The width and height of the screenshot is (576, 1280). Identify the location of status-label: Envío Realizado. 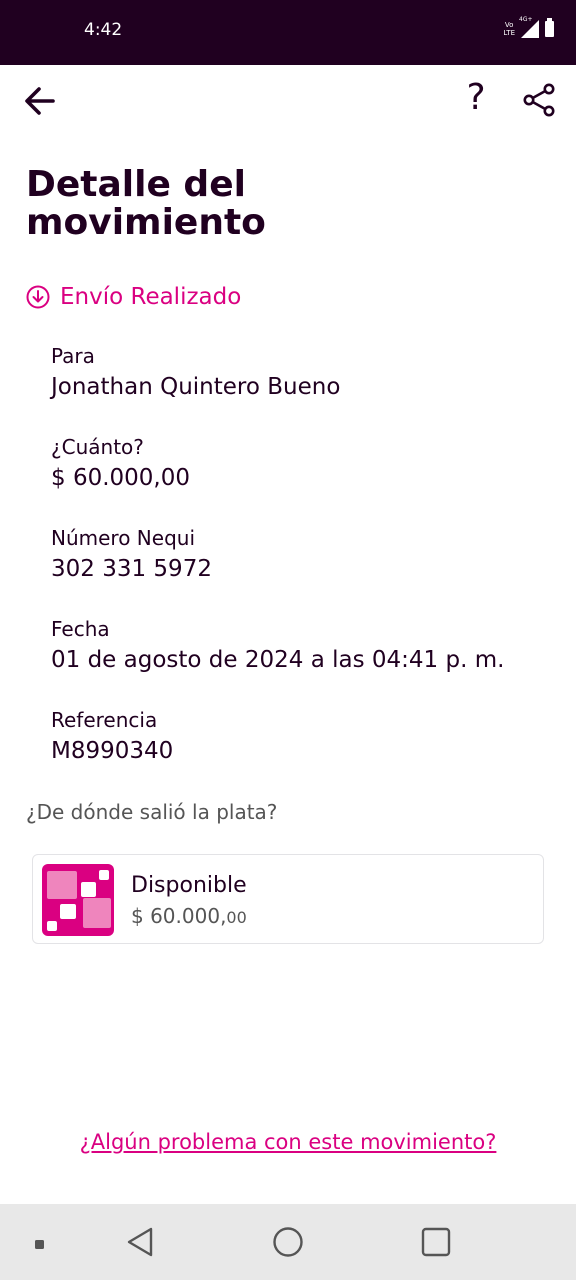
(151, 297).